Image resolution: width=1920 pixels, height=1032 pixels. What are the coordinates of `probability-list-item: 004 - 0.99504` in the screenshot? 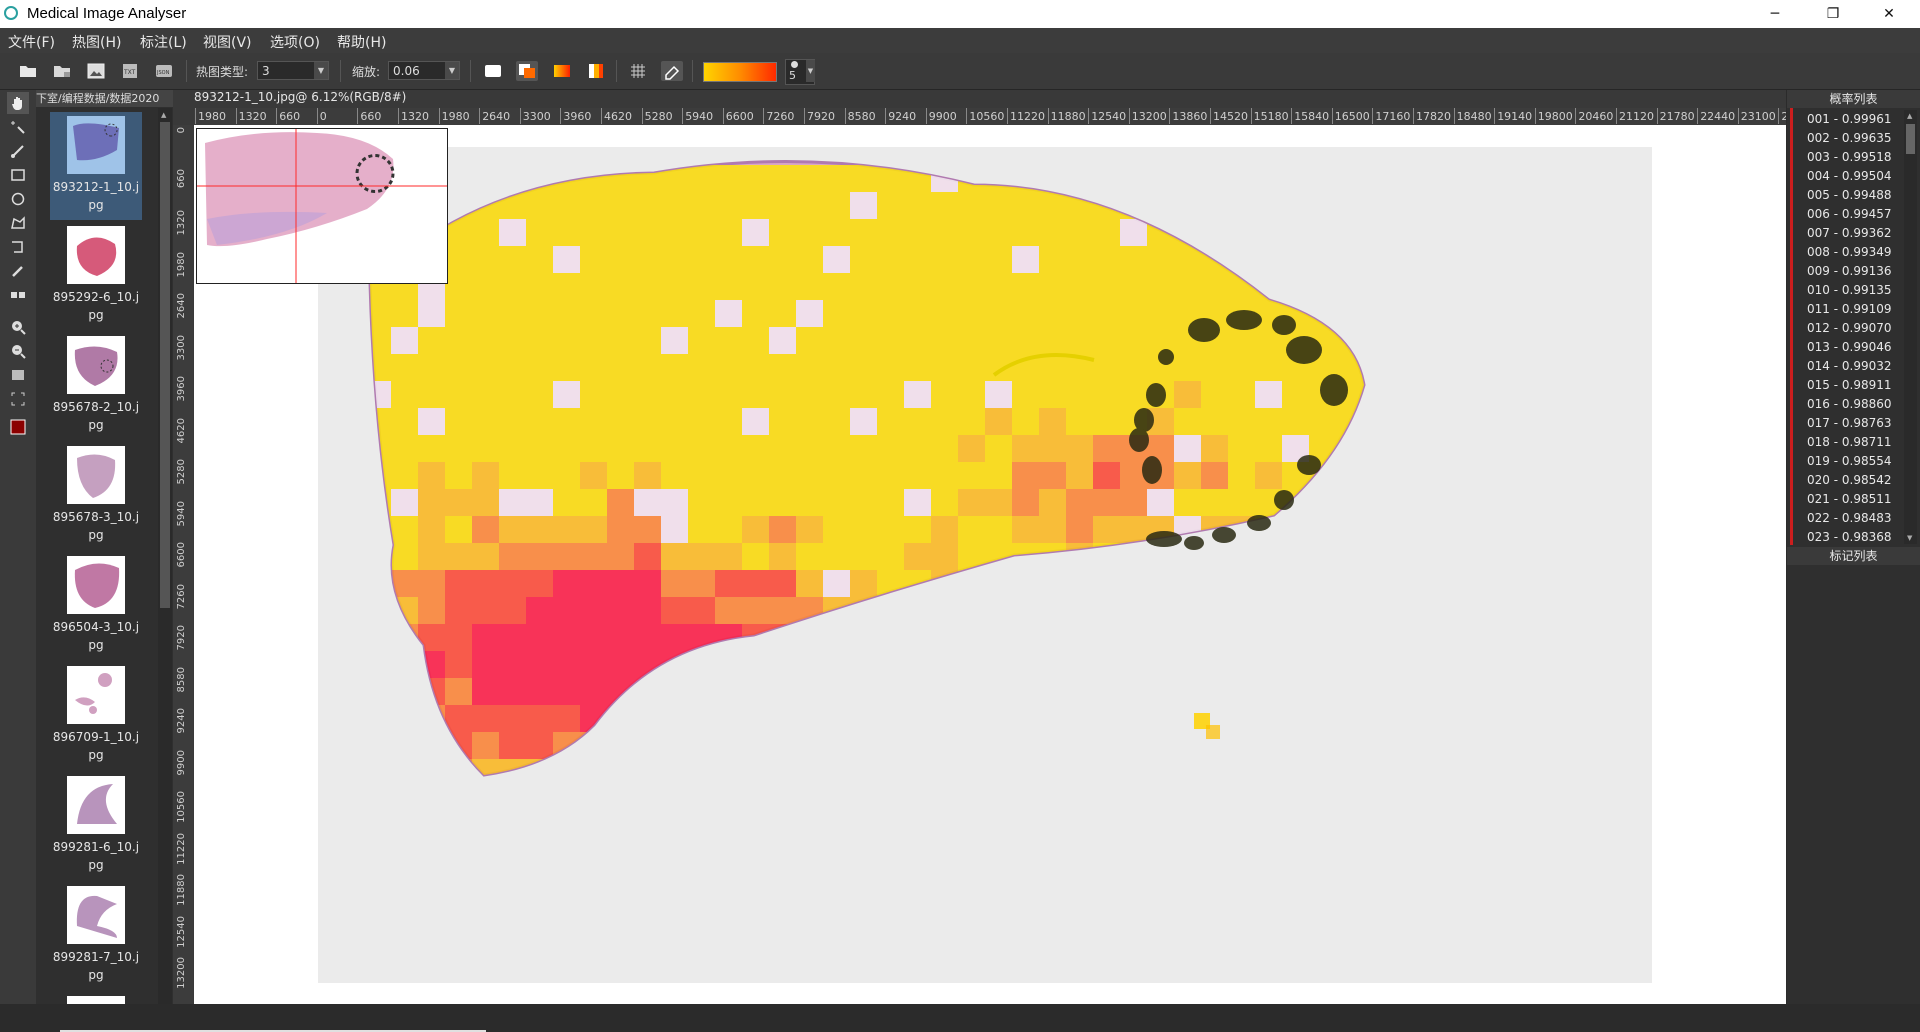 It's located at (1849, 176).